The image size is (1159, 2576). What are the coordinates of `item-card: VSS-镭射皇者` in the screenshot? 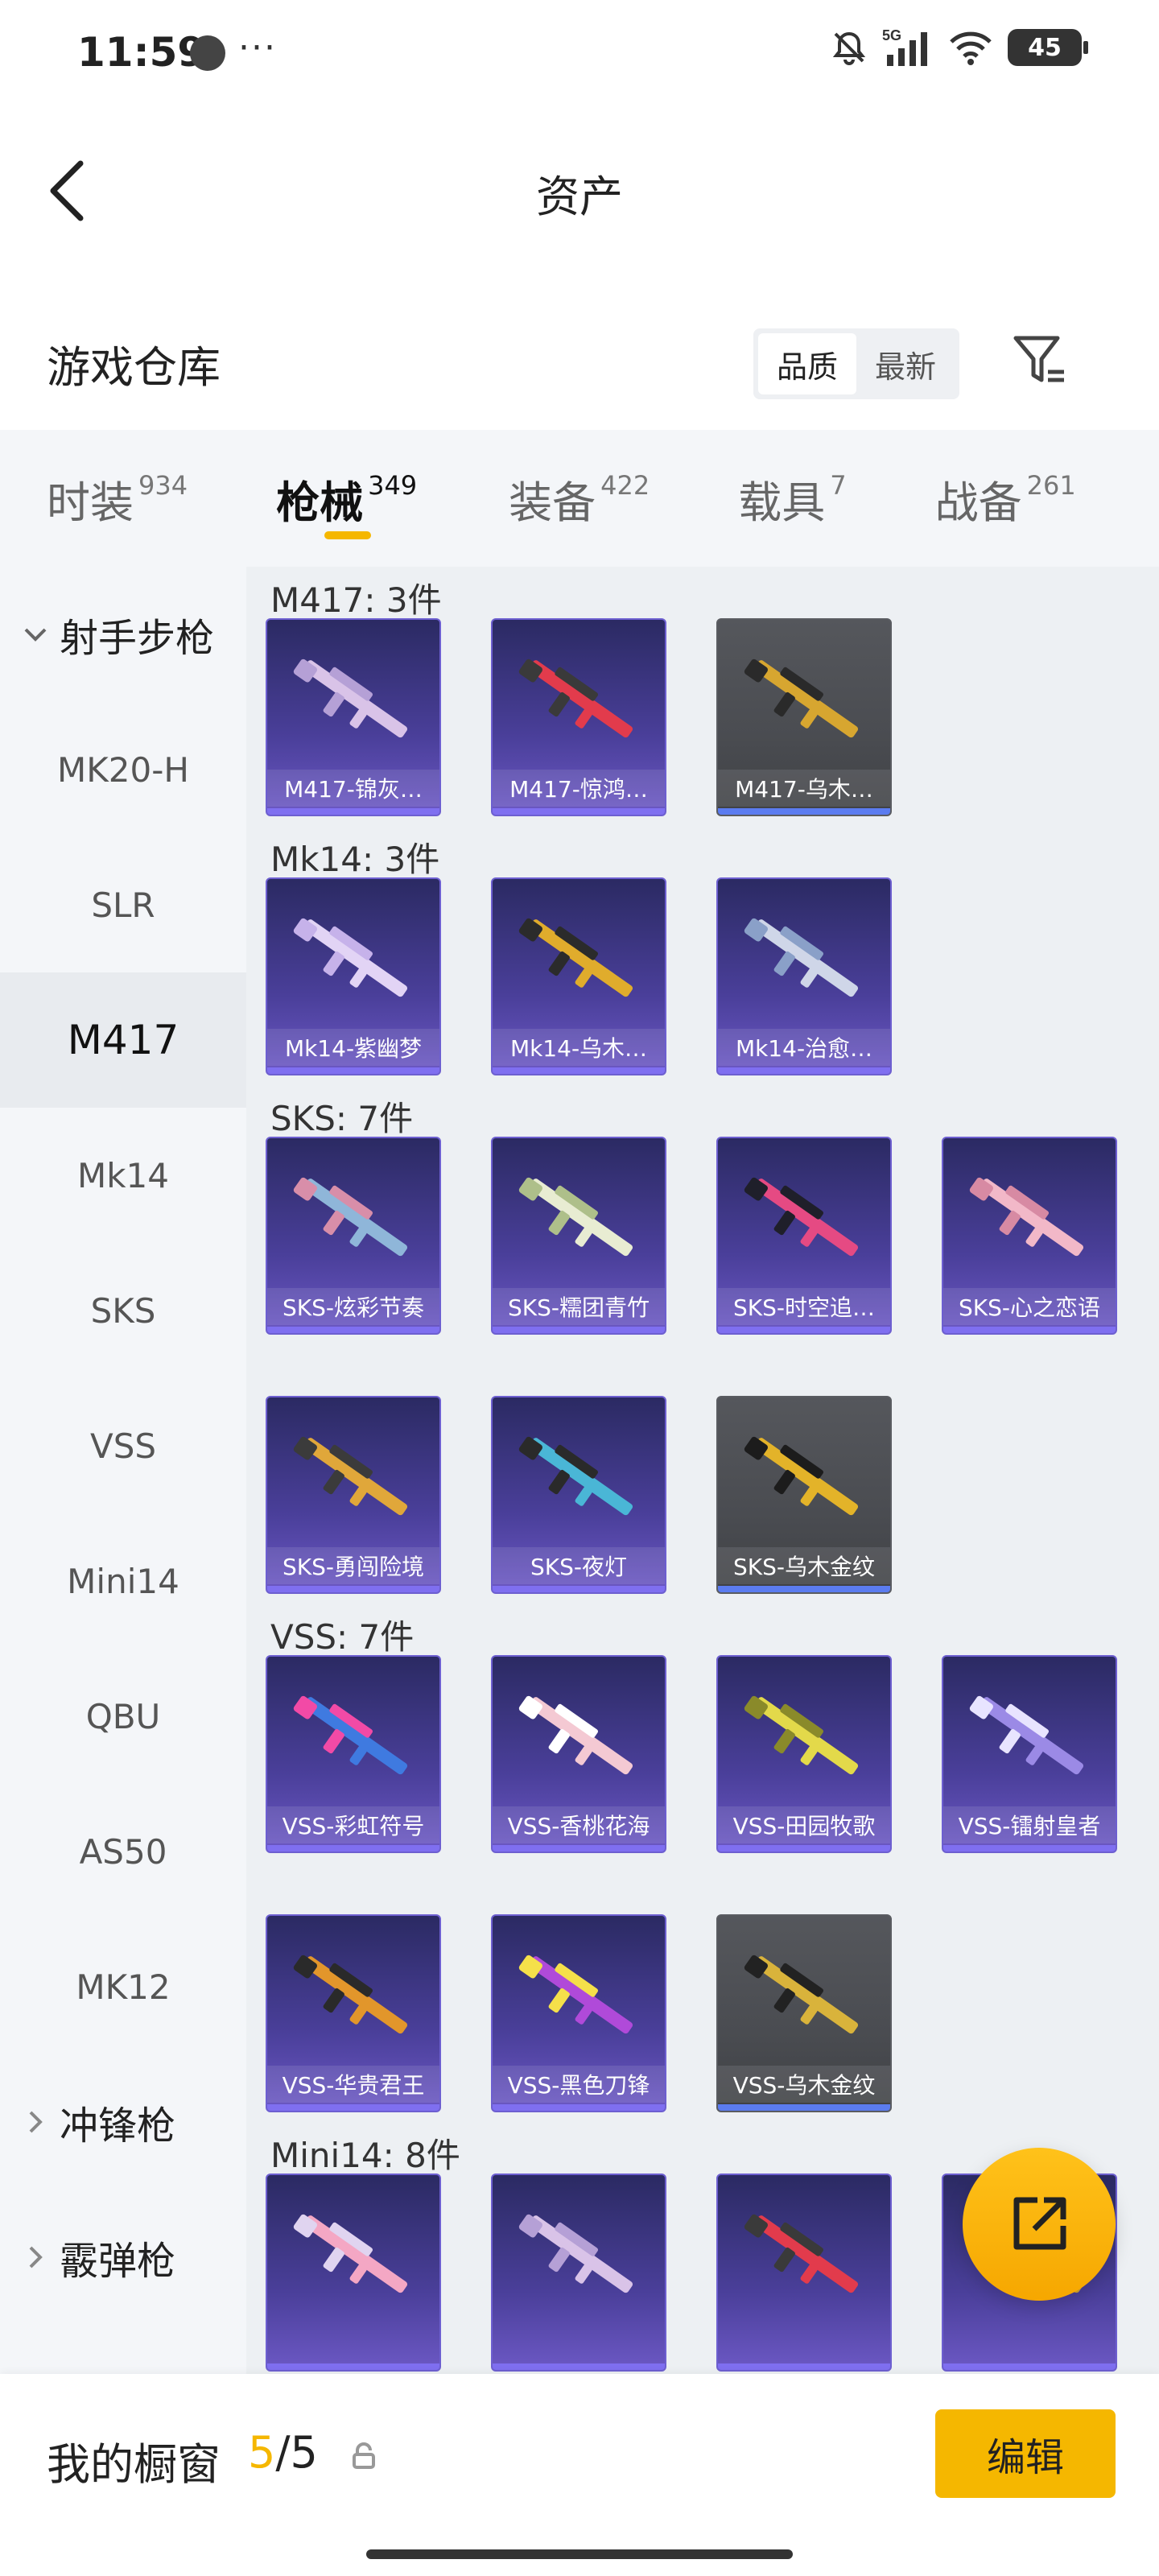 It's located at (1029, 1754).